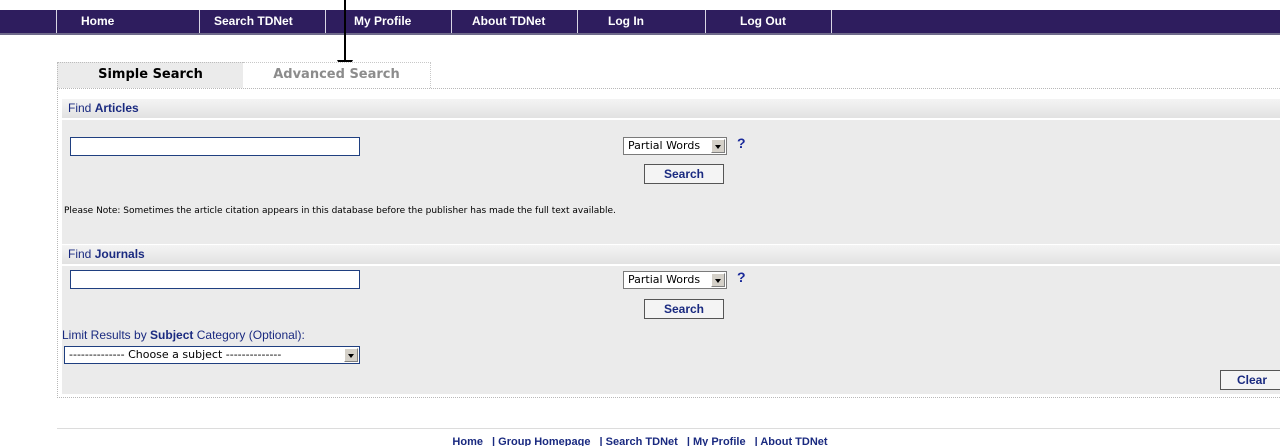  What do you see at coordinates (716, 441) in the screenshot?
I see `footer-link-my-profile: | My Profile` at bounding box center [716, 441].